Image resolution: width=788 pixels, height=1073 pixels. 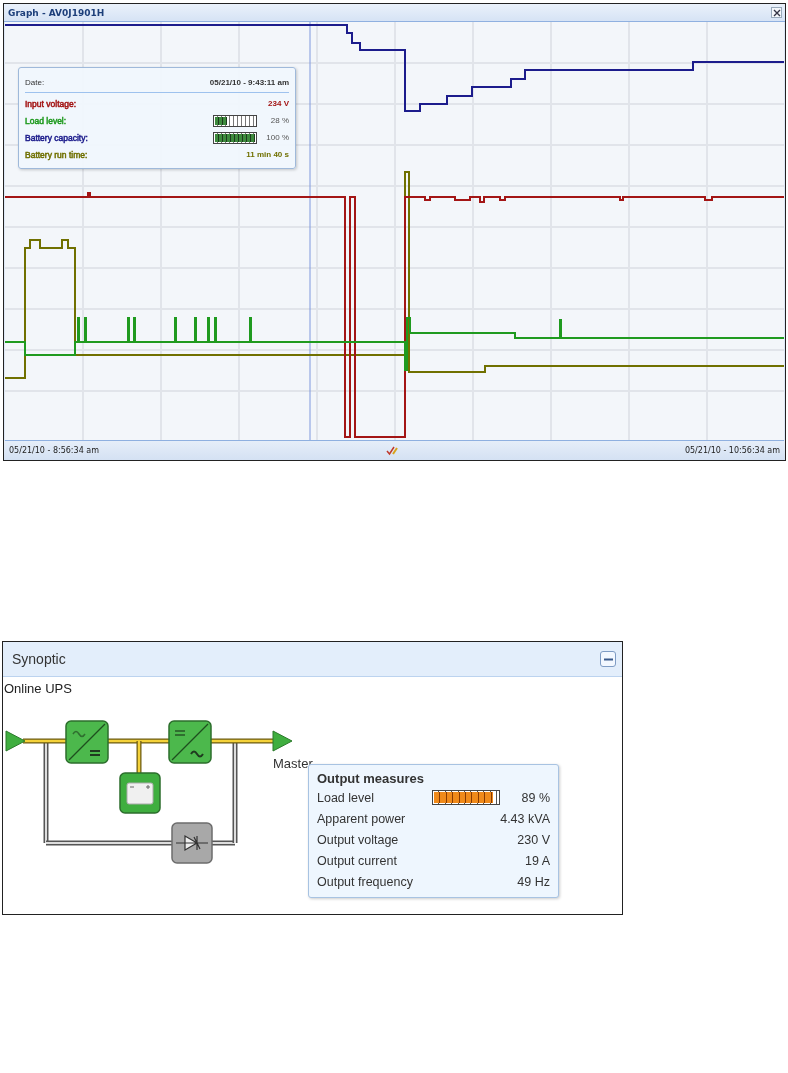 What do you see at coordinates (278, 103) in the screenshot?
I see `measure-value: 234 V` at bounding box center [278, 103].